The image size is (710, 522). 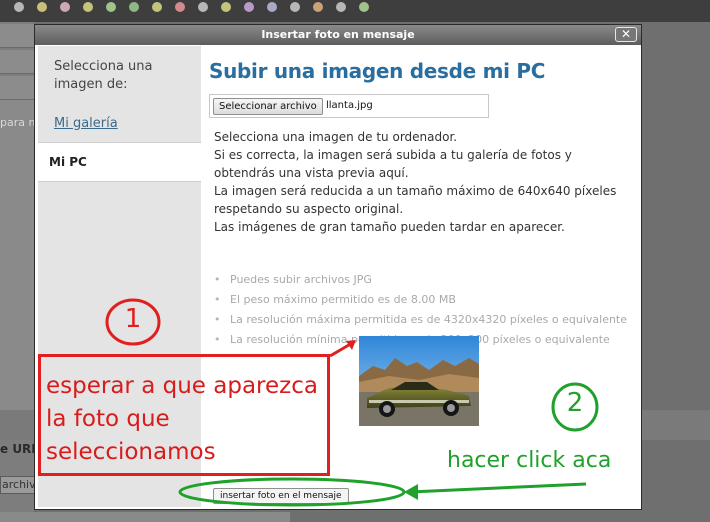 What do you see at coordinates (17, 255) in the screenshot?
I see `background-textarea` at bounding box center [17, 255].